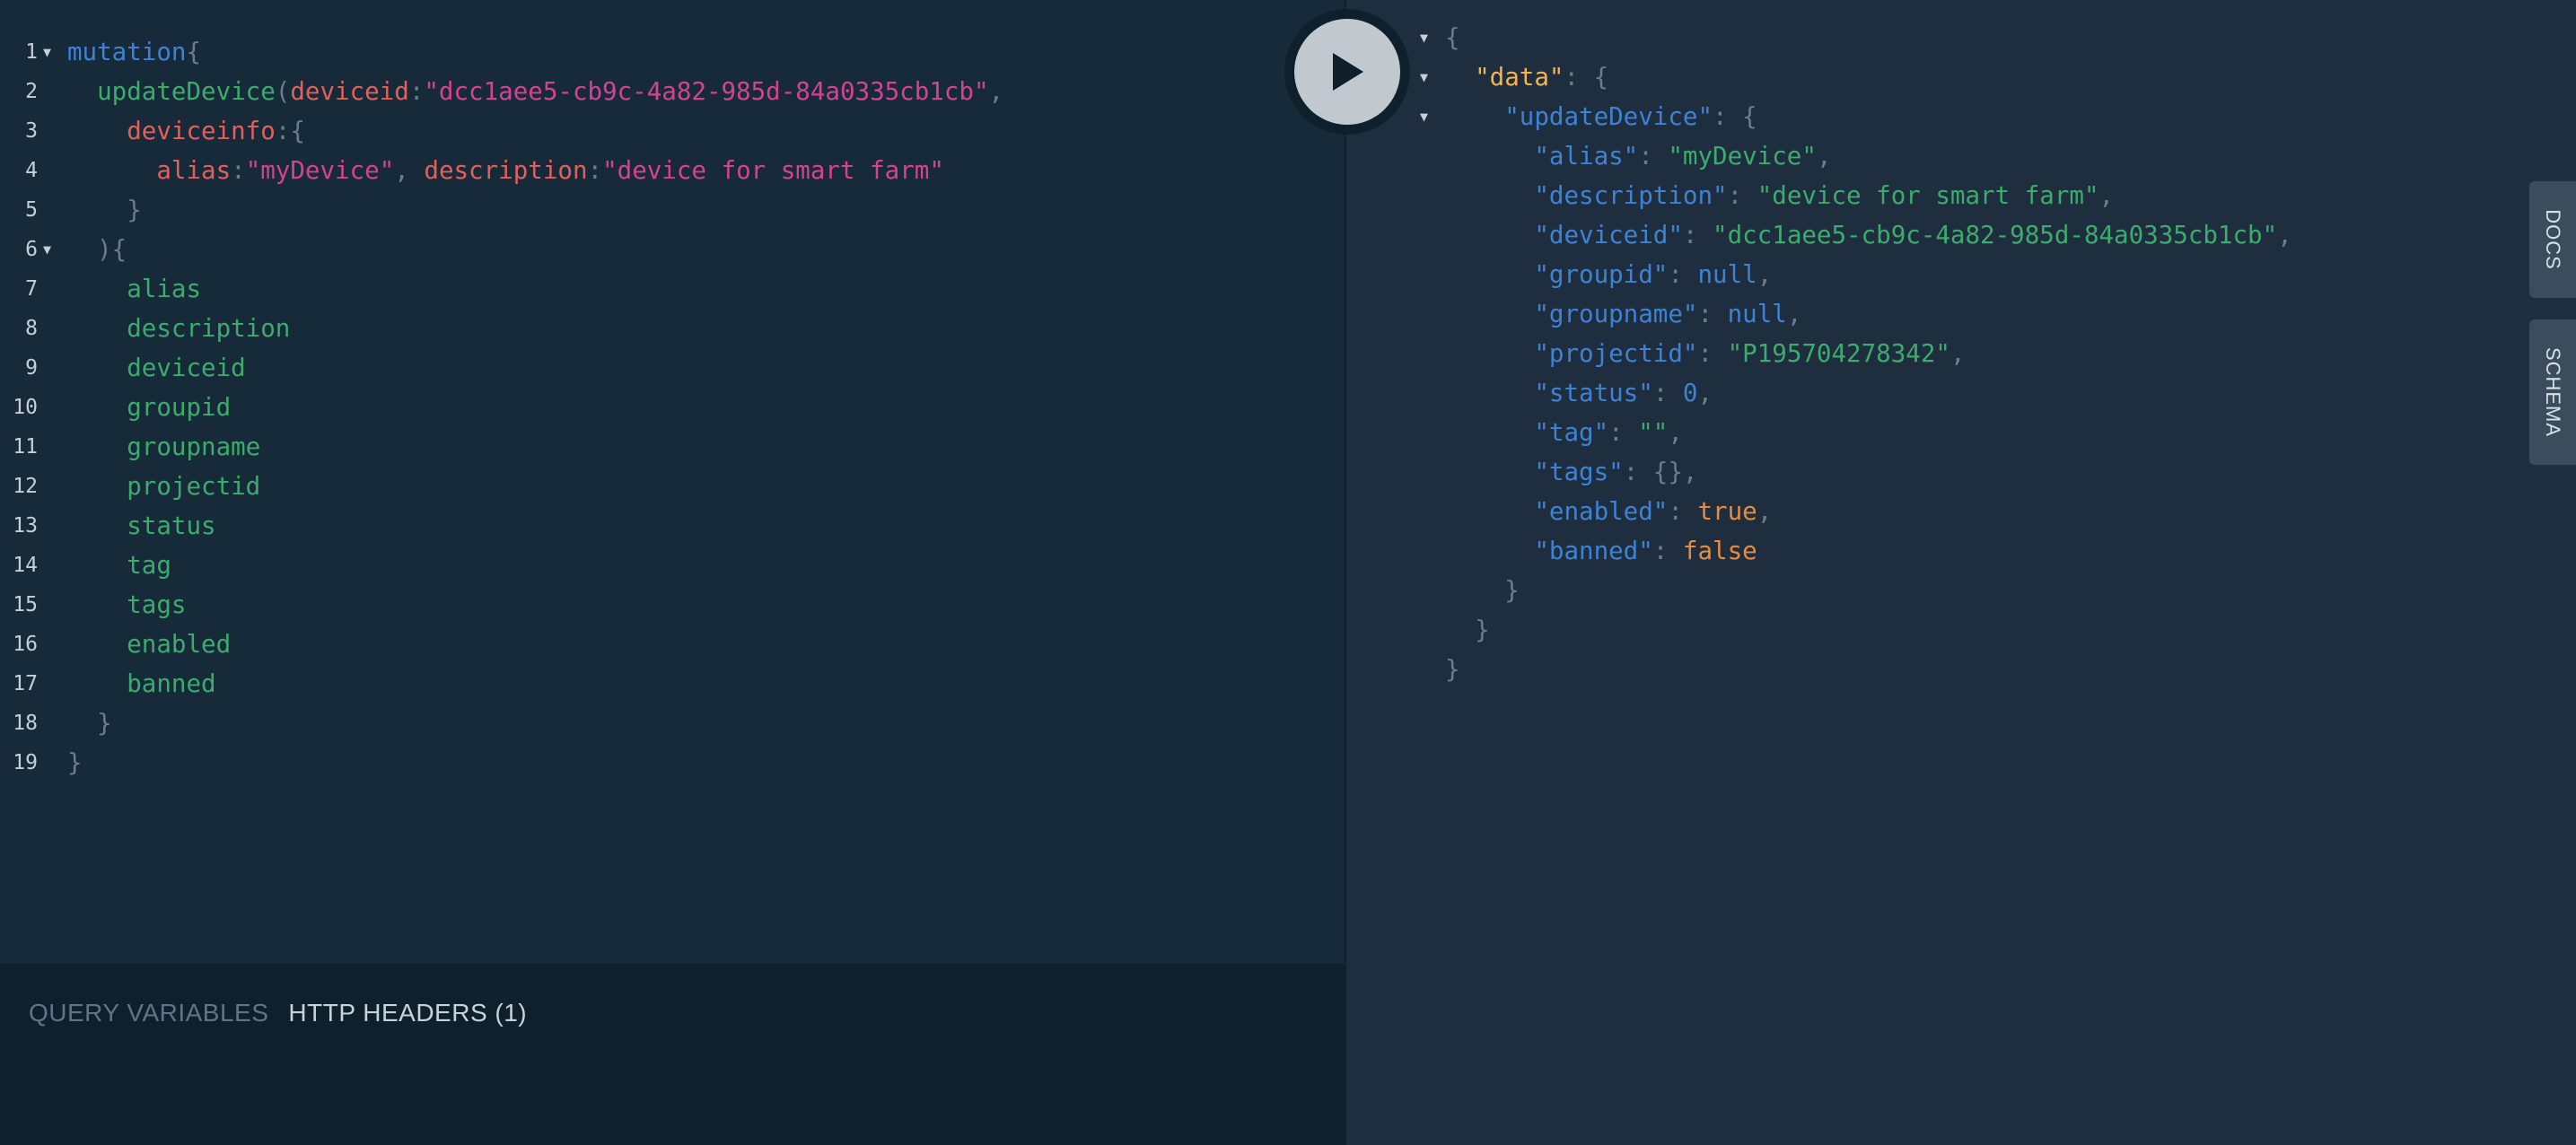 The width and height of the screenshot is (2576, 1145). What do you see at coordinates (2552, 239) in the screenshot?
I see `docs-tab: DOCS` at bounding box center [2552, 239].